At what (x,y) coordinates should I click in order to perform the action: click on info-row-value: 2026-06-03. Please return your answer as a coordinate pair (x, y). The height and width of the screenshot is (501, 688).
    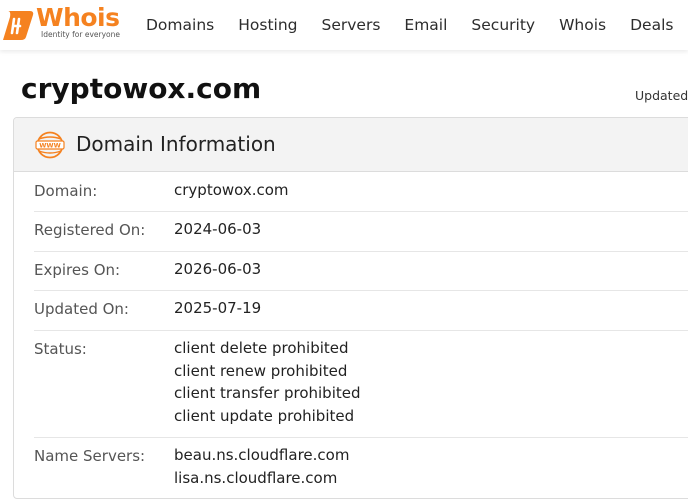
    Looking at the image, I should click on (218, 269).